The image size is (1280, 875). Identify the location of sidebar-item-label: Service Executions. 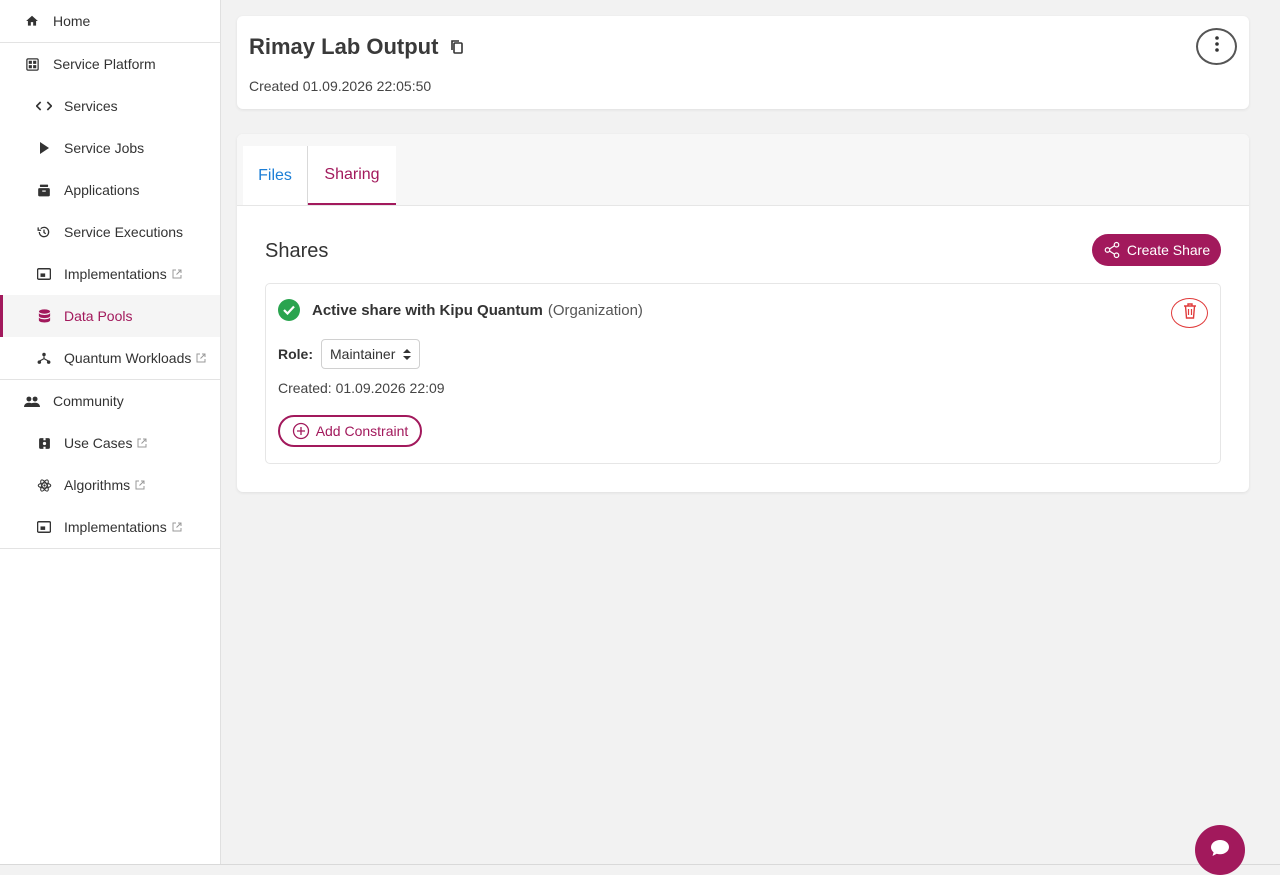
(124, 232).